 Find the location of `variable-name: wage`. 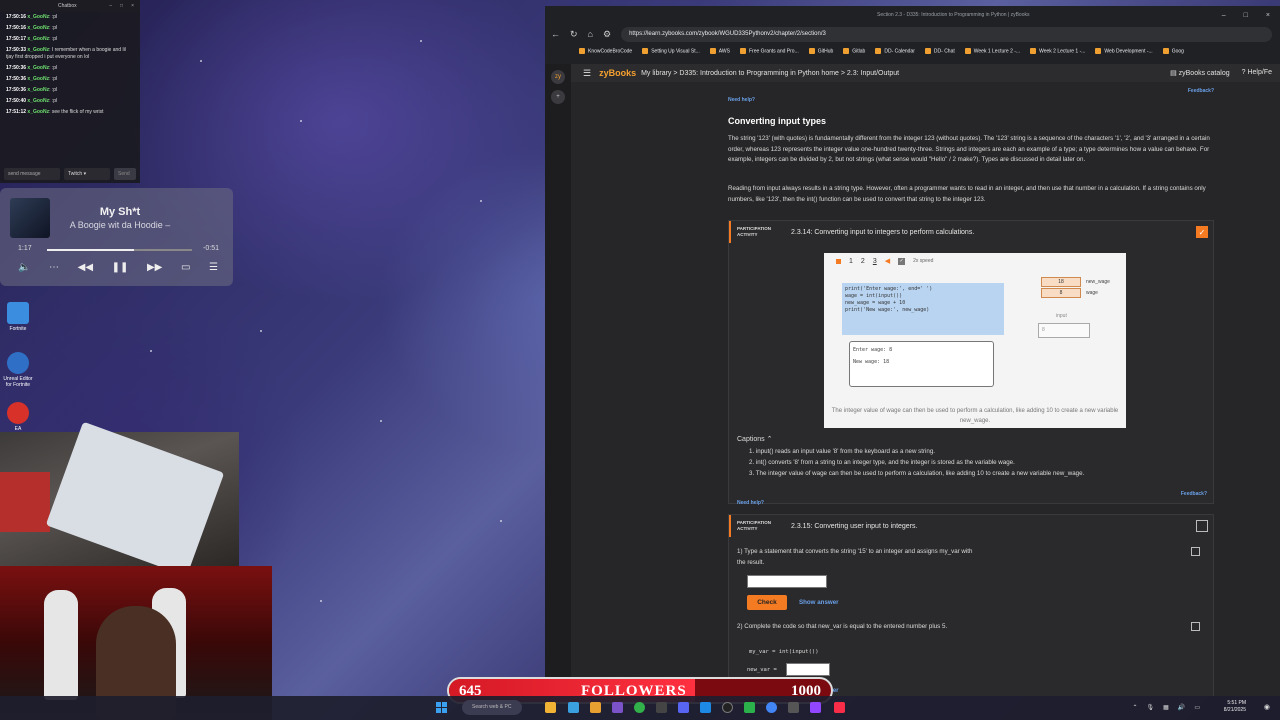

variable-name: wage is located at coordinates (1092, 293).